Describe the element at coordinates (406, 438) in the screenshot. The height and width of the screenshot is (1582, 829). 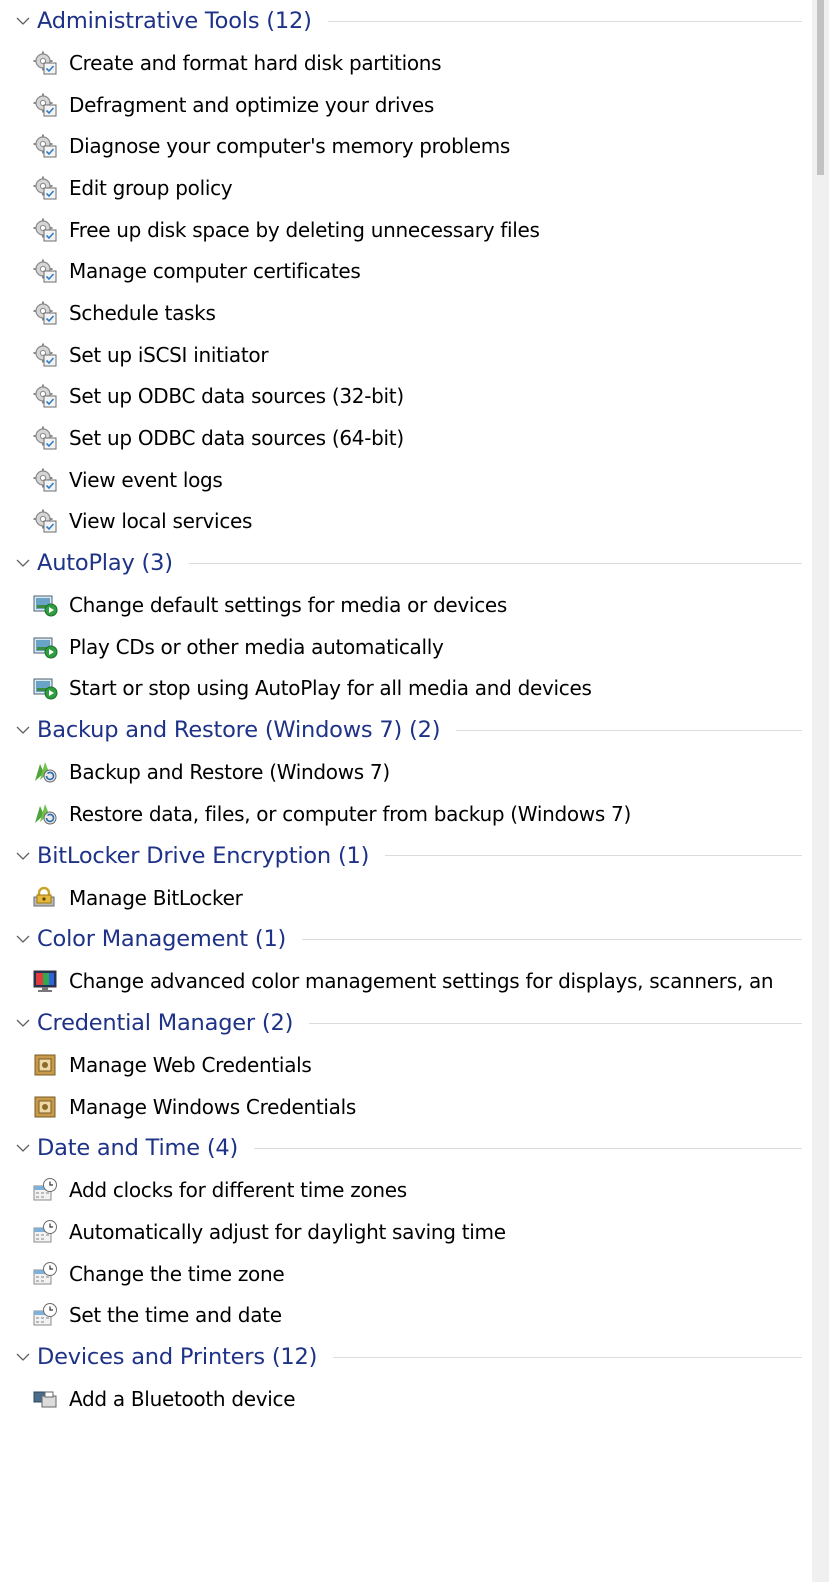
I see `task-link: Set up ODBC data sources (64-bit)` at that location.